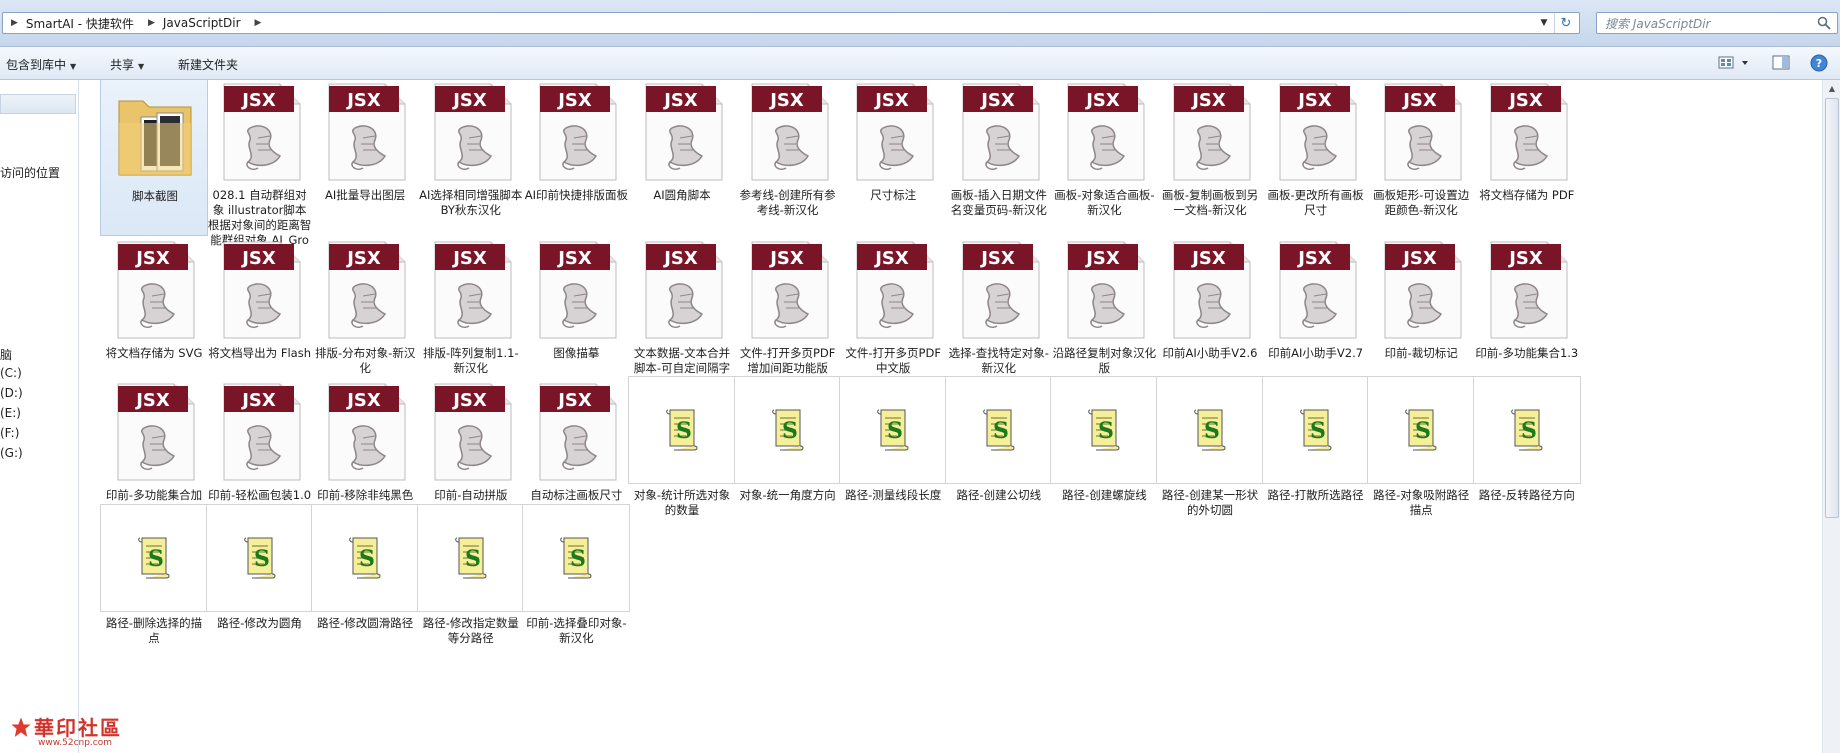 The height and width of the screenshot is (753, 1840). What do you see at coordinates (1831, 88) in the screenshot?
I see `scroll-up-icon: ▲` at bounding box center [1831, 88].